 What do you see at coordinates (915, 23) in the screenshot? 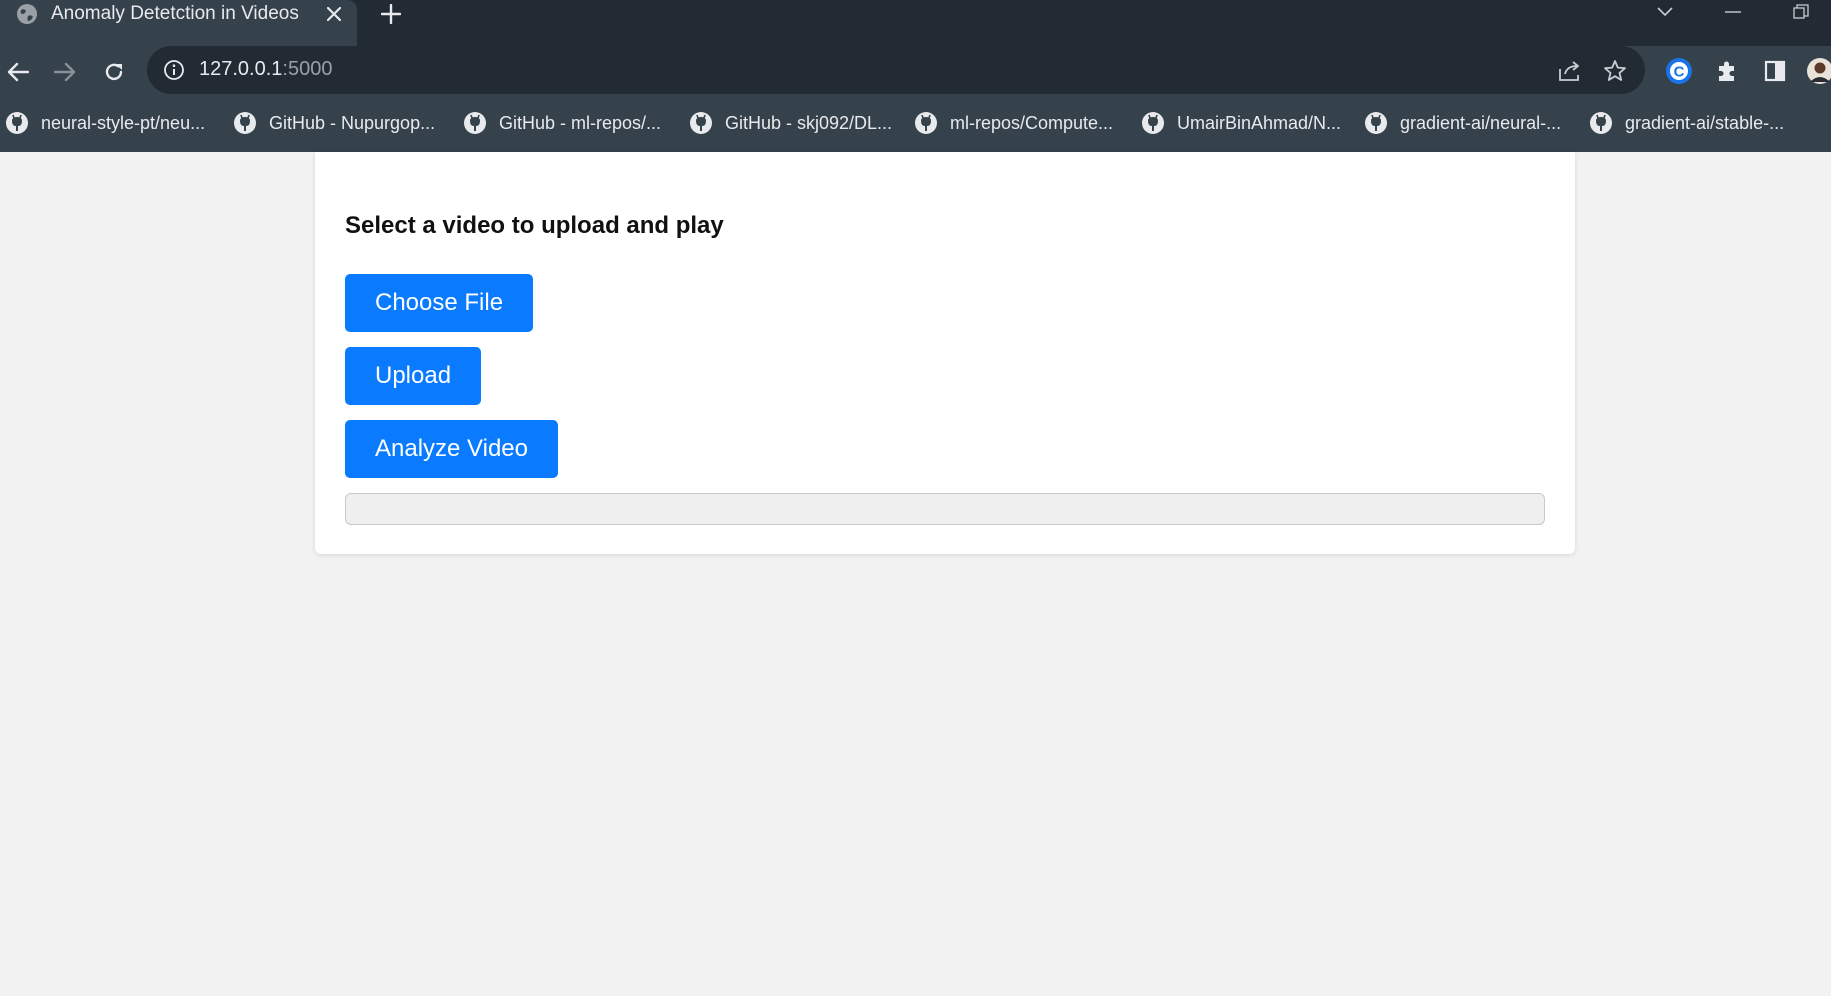
I see `tab-strip: Anomaly Detetction in Videos` at bounding box center [915, 23].